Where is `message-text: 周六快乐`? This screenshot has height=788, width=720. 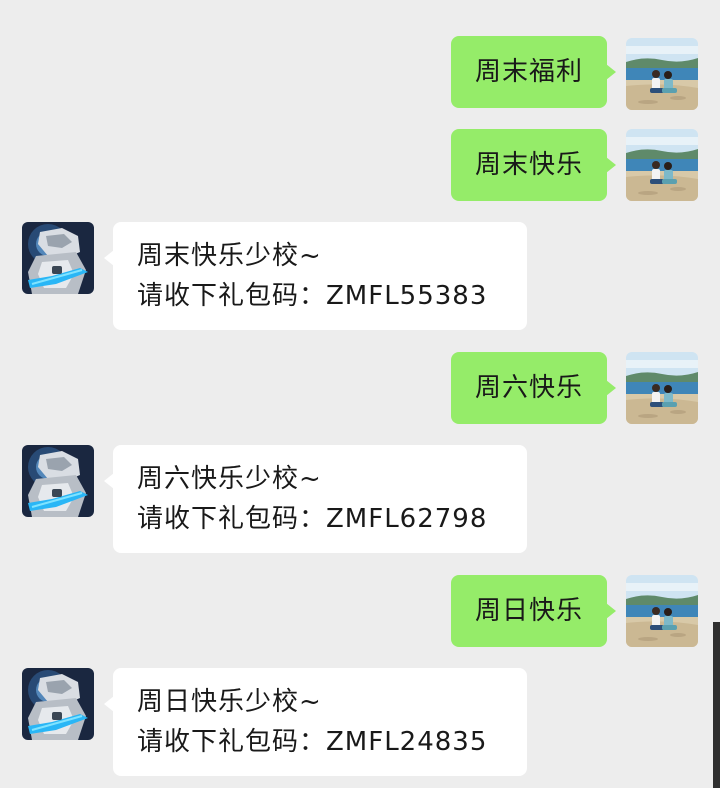
message-text: 周六快乐 is located at coordinates (528, 388).